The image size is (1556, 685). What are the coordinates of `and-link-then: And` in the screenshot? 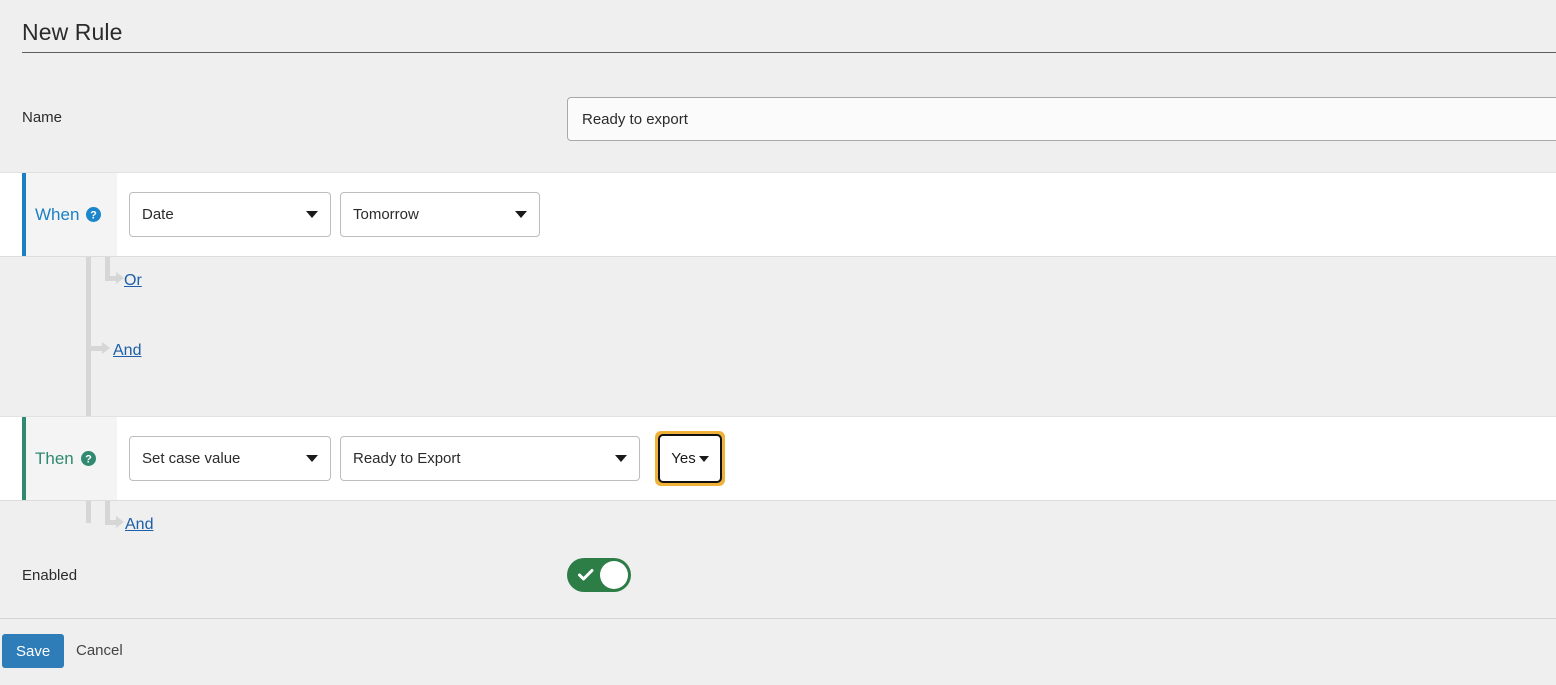 It's located at (139, 525).